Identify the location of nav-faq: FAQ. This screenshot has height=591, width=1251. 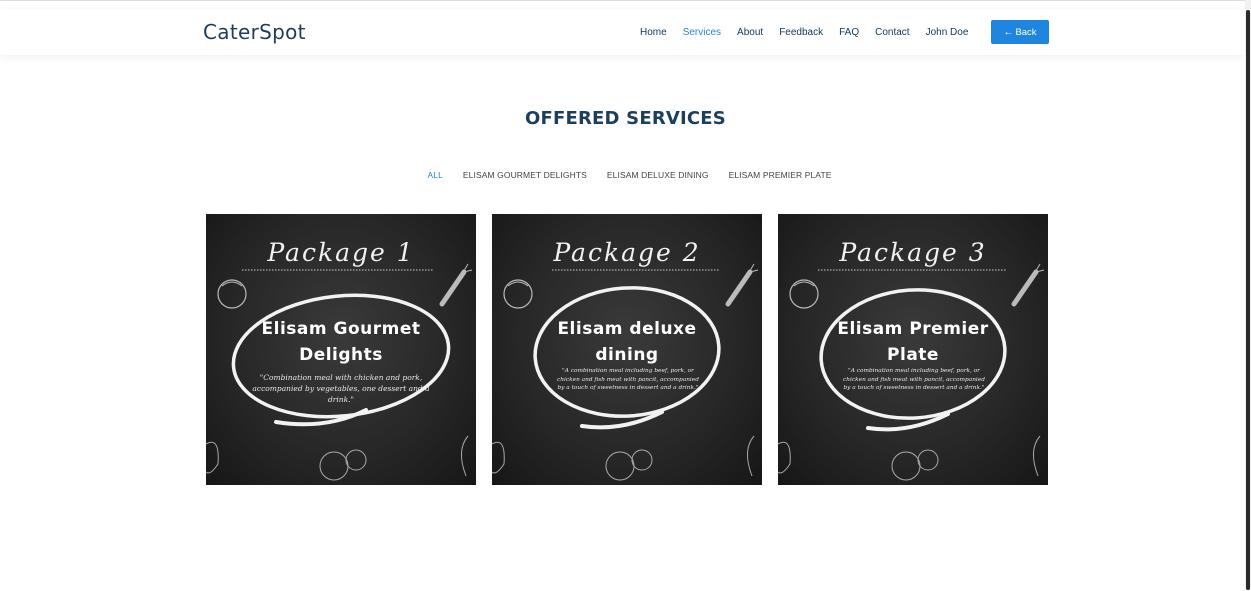
(849, 32).